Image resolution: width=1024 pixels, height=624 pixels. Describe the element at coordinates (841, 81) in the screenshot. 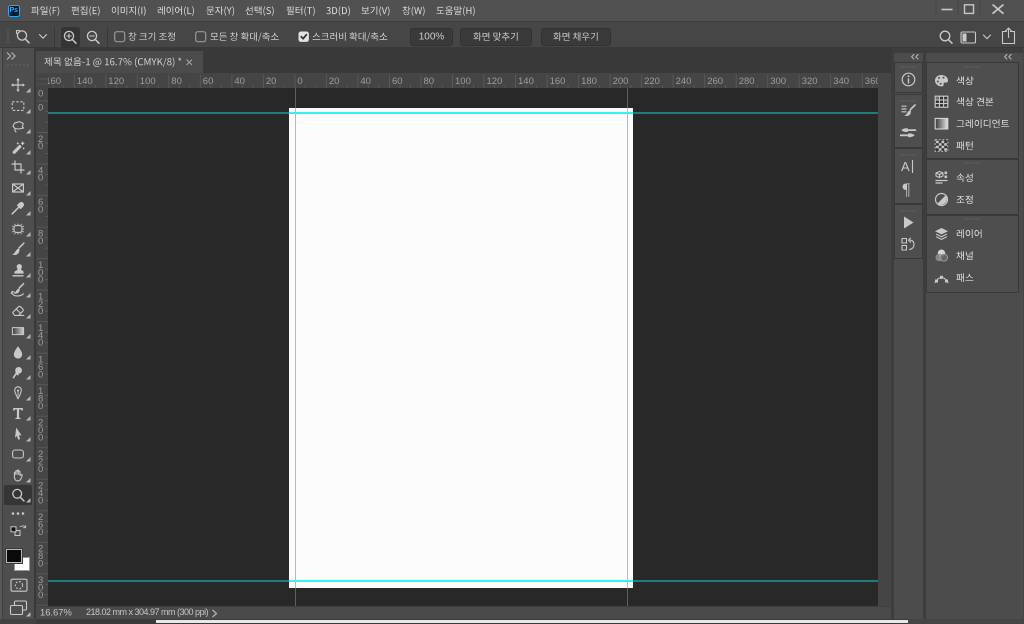

I see `svg-text: 340` at that location.